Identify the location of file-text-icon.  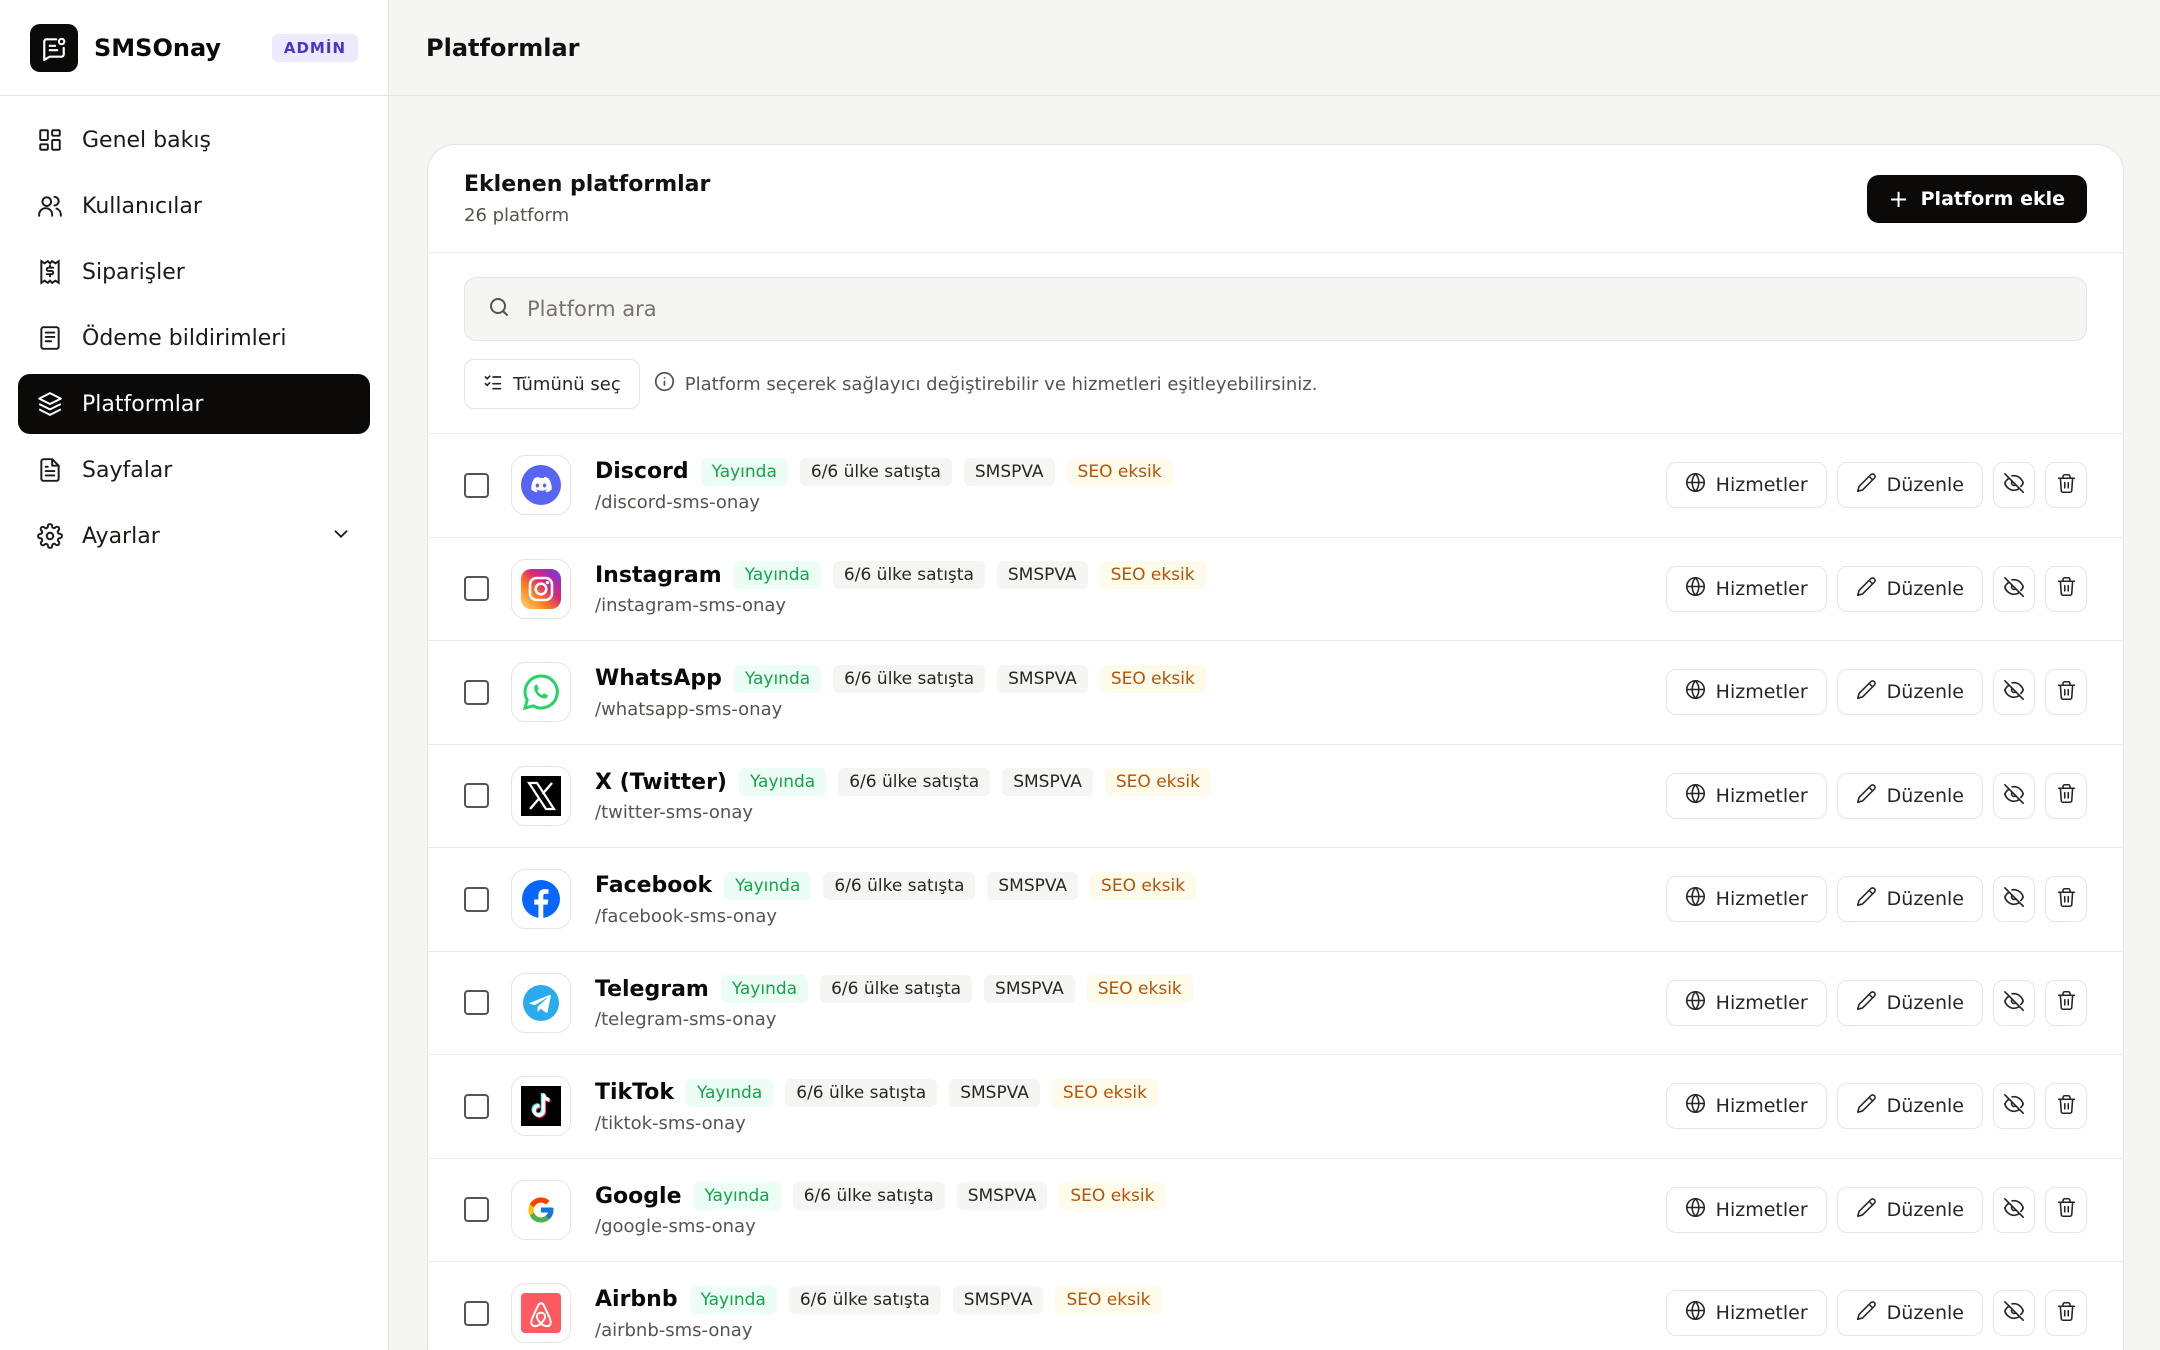
(50, 470).